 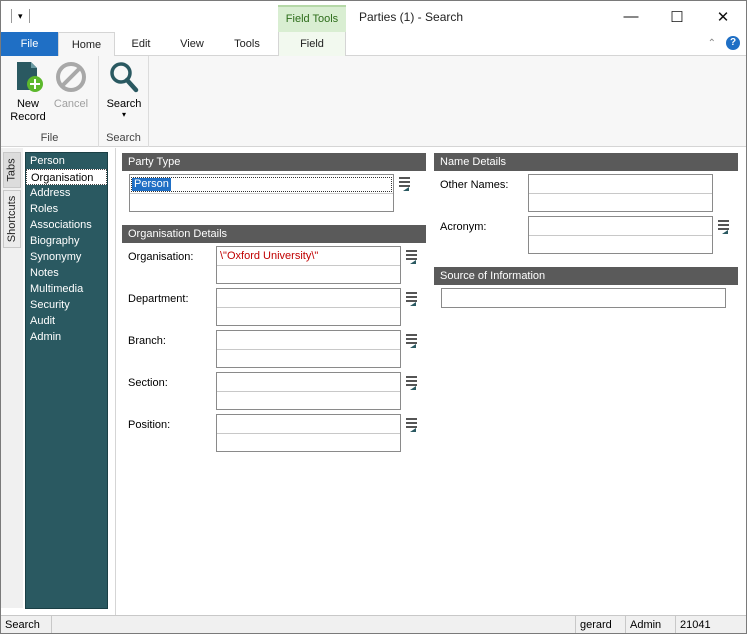 I want to click on acronym-label: Acronym:, so click(x=463, y=227).